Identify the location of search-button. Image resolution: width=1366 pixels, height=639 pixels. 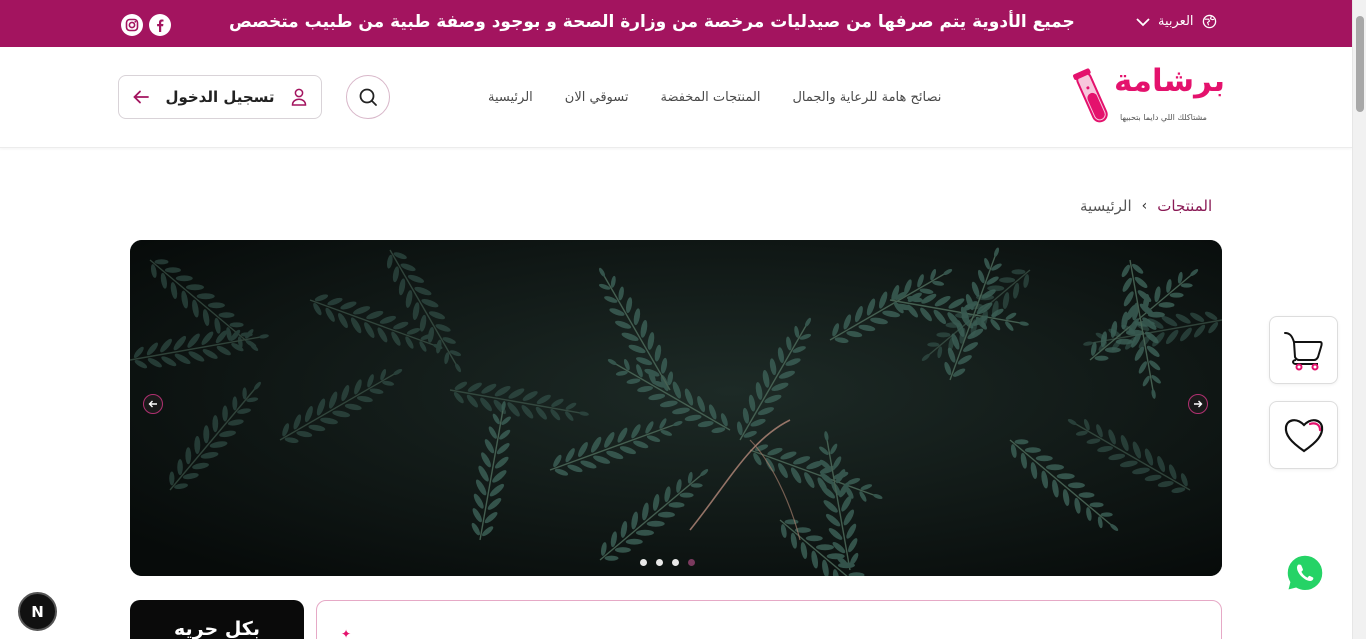
(368, 97).